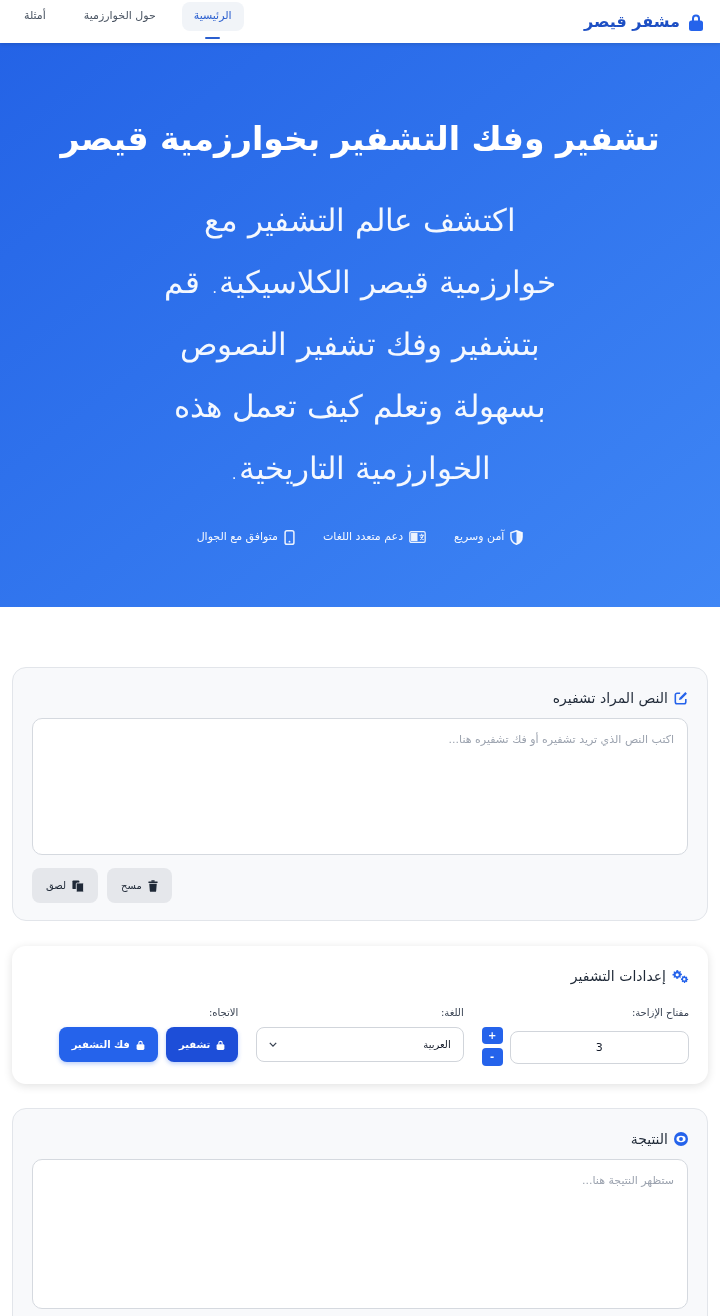  Describe the element at coordinates (212, 16) in the screenshot. I see `nav-tab: الرئيسية` at that location.